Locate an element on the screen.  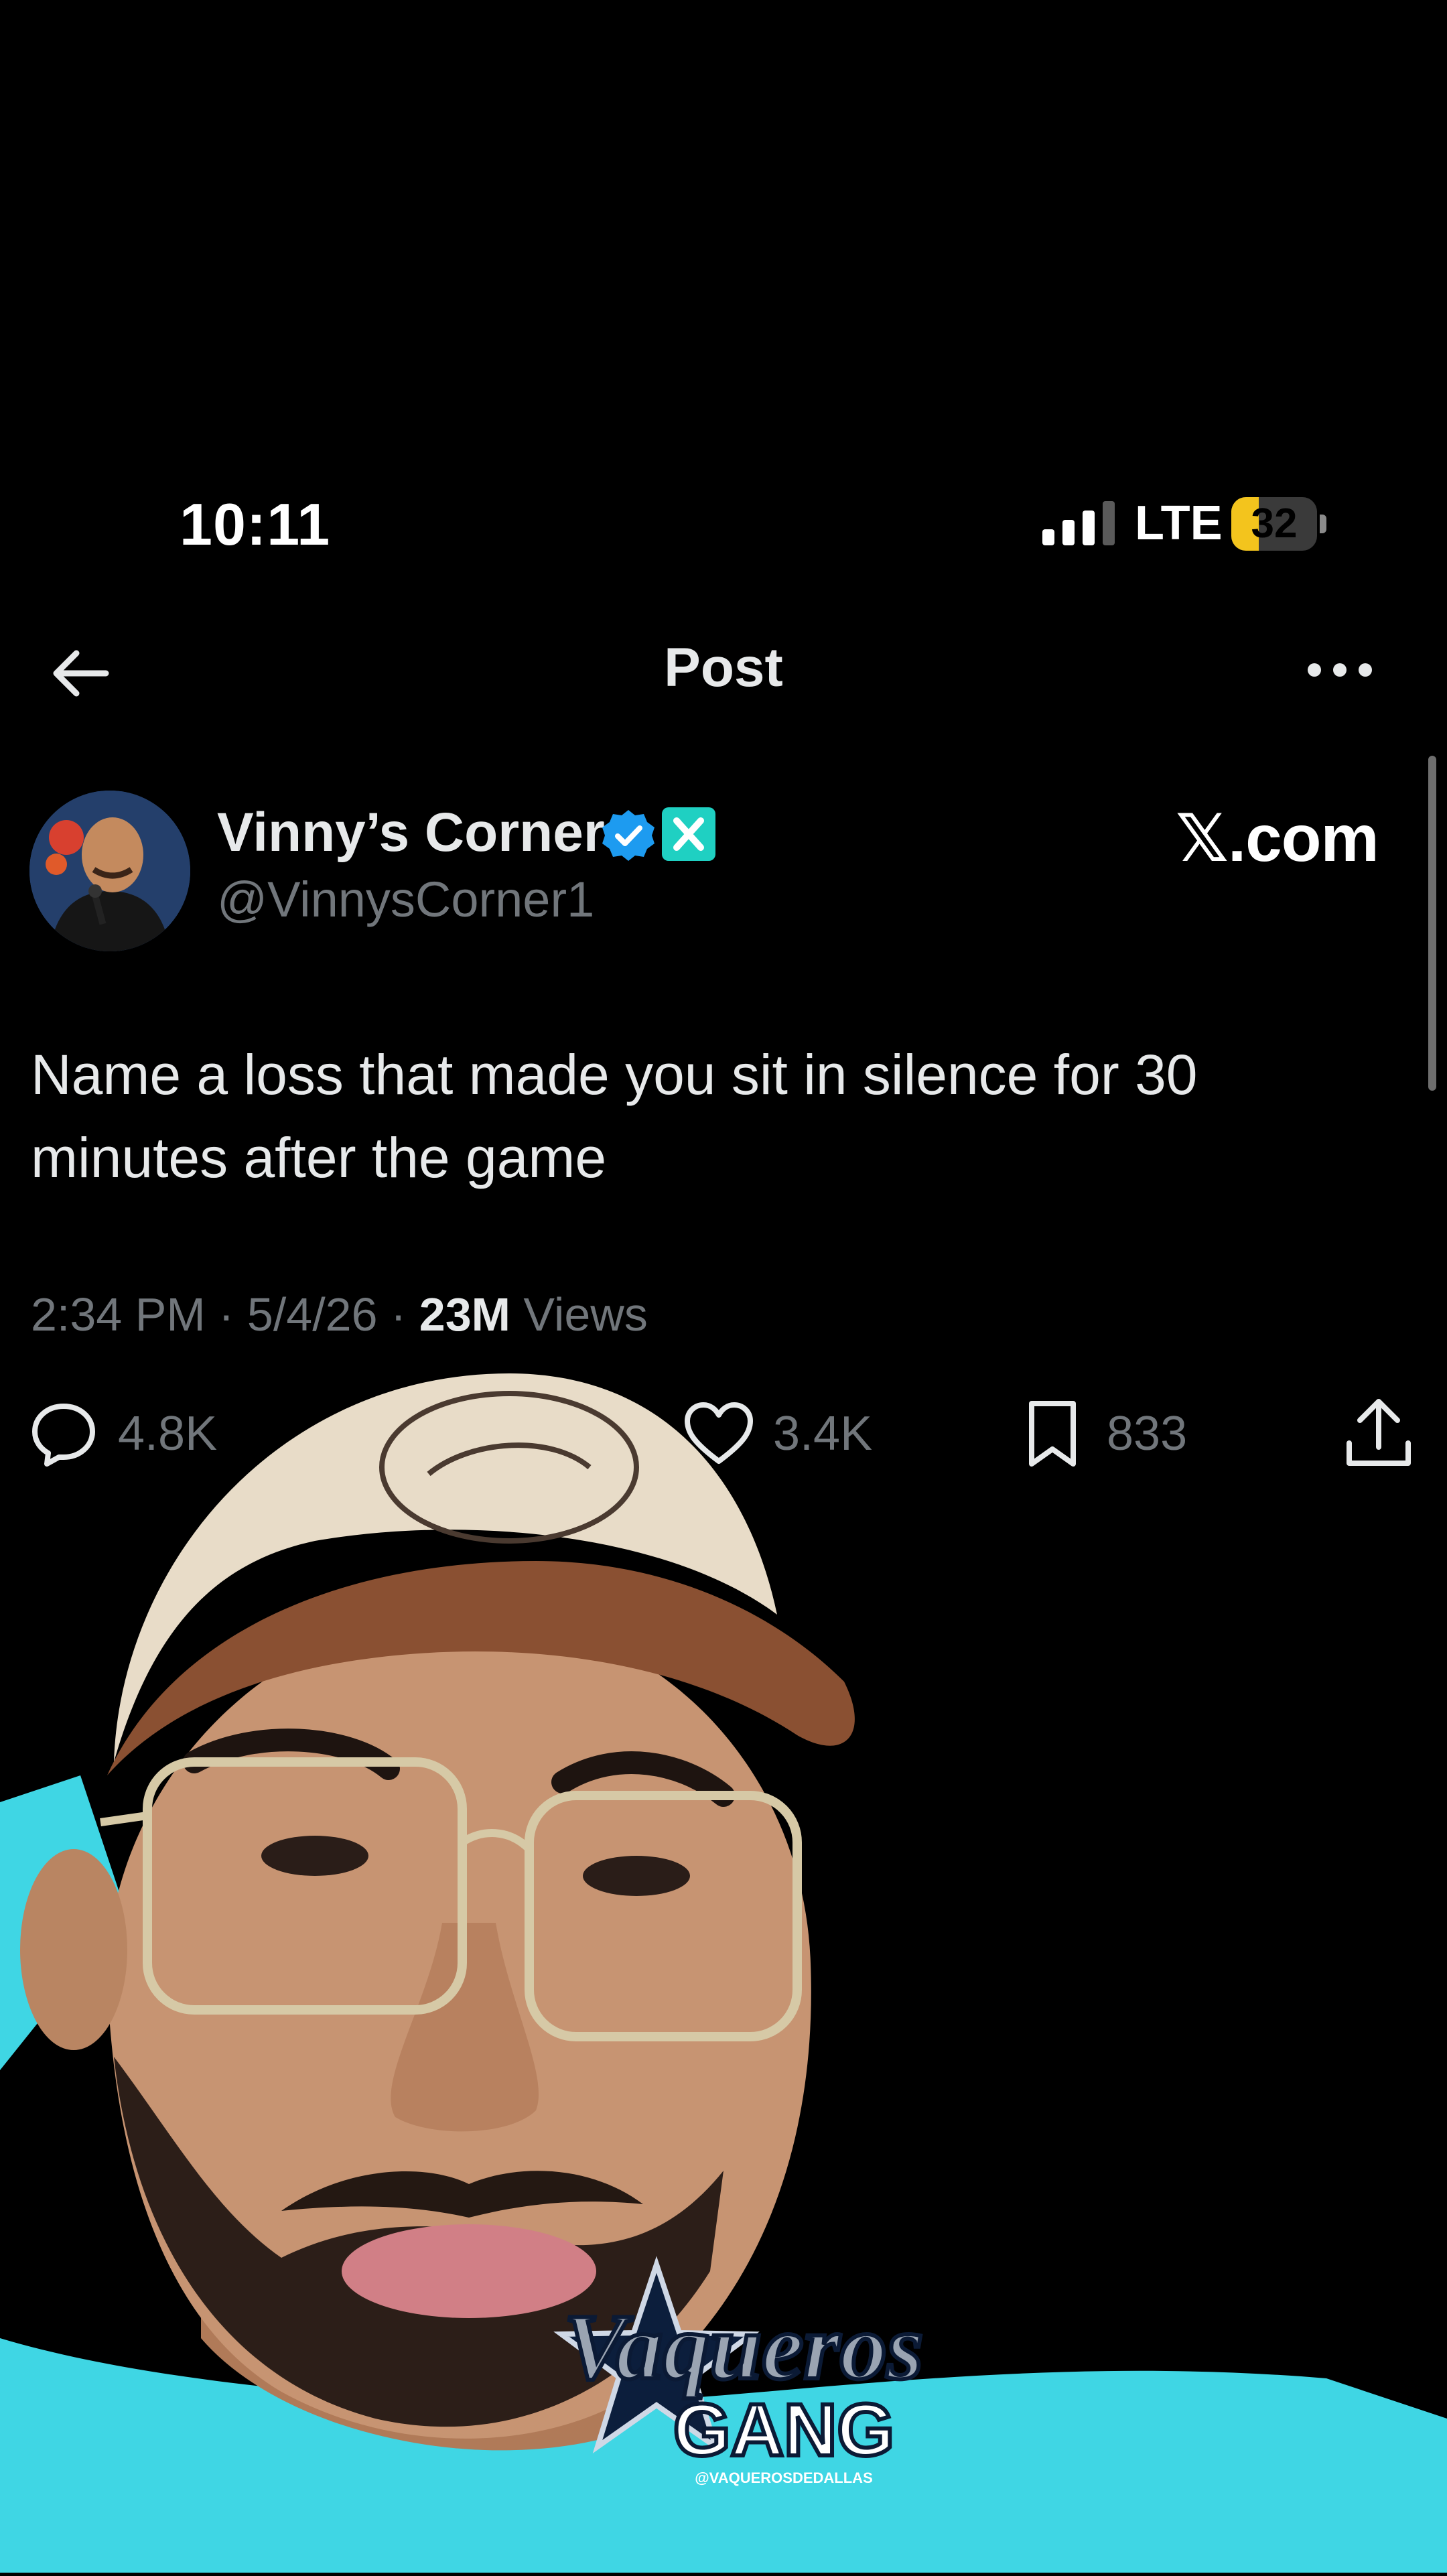
scrollbar is located at coordinates (1432, 924).